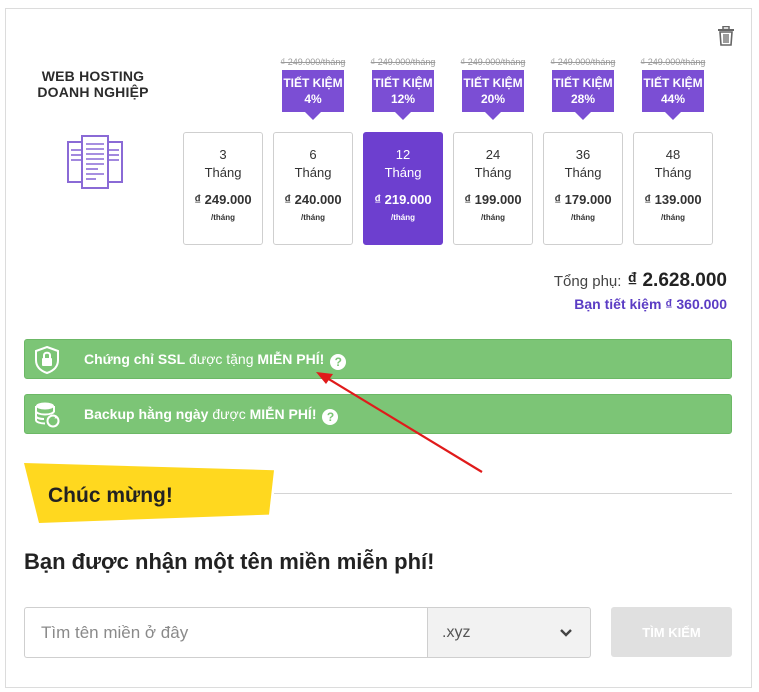  I want to click on server-documents-icon, so click(95, 162).